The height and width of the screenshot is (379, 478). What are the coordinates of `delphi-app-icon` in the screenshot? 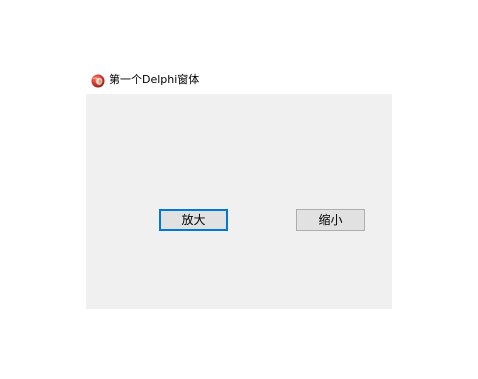 It's located at (98, 80).